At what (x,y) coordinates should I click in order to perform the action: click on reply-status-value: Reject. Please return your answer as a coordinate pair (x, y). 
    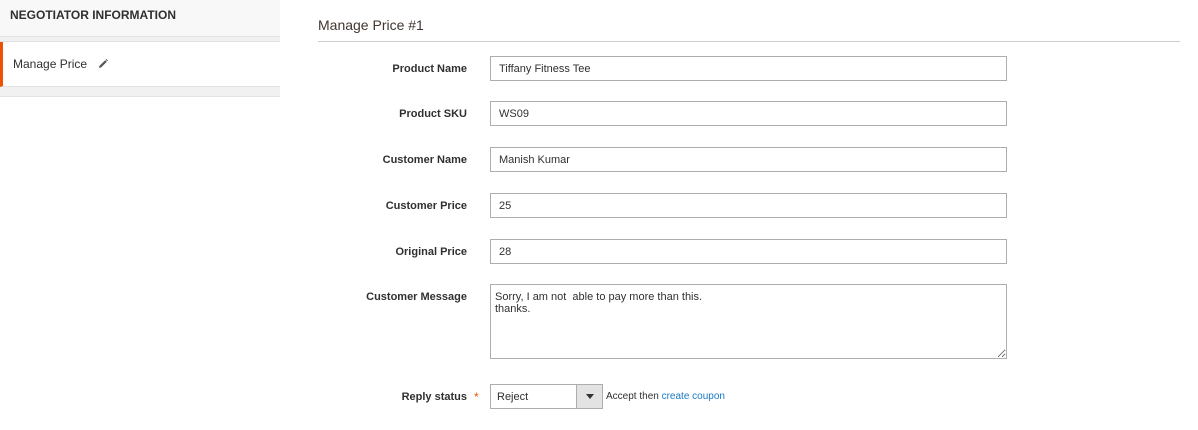
    Looking at the image, I should click on (513, 396).